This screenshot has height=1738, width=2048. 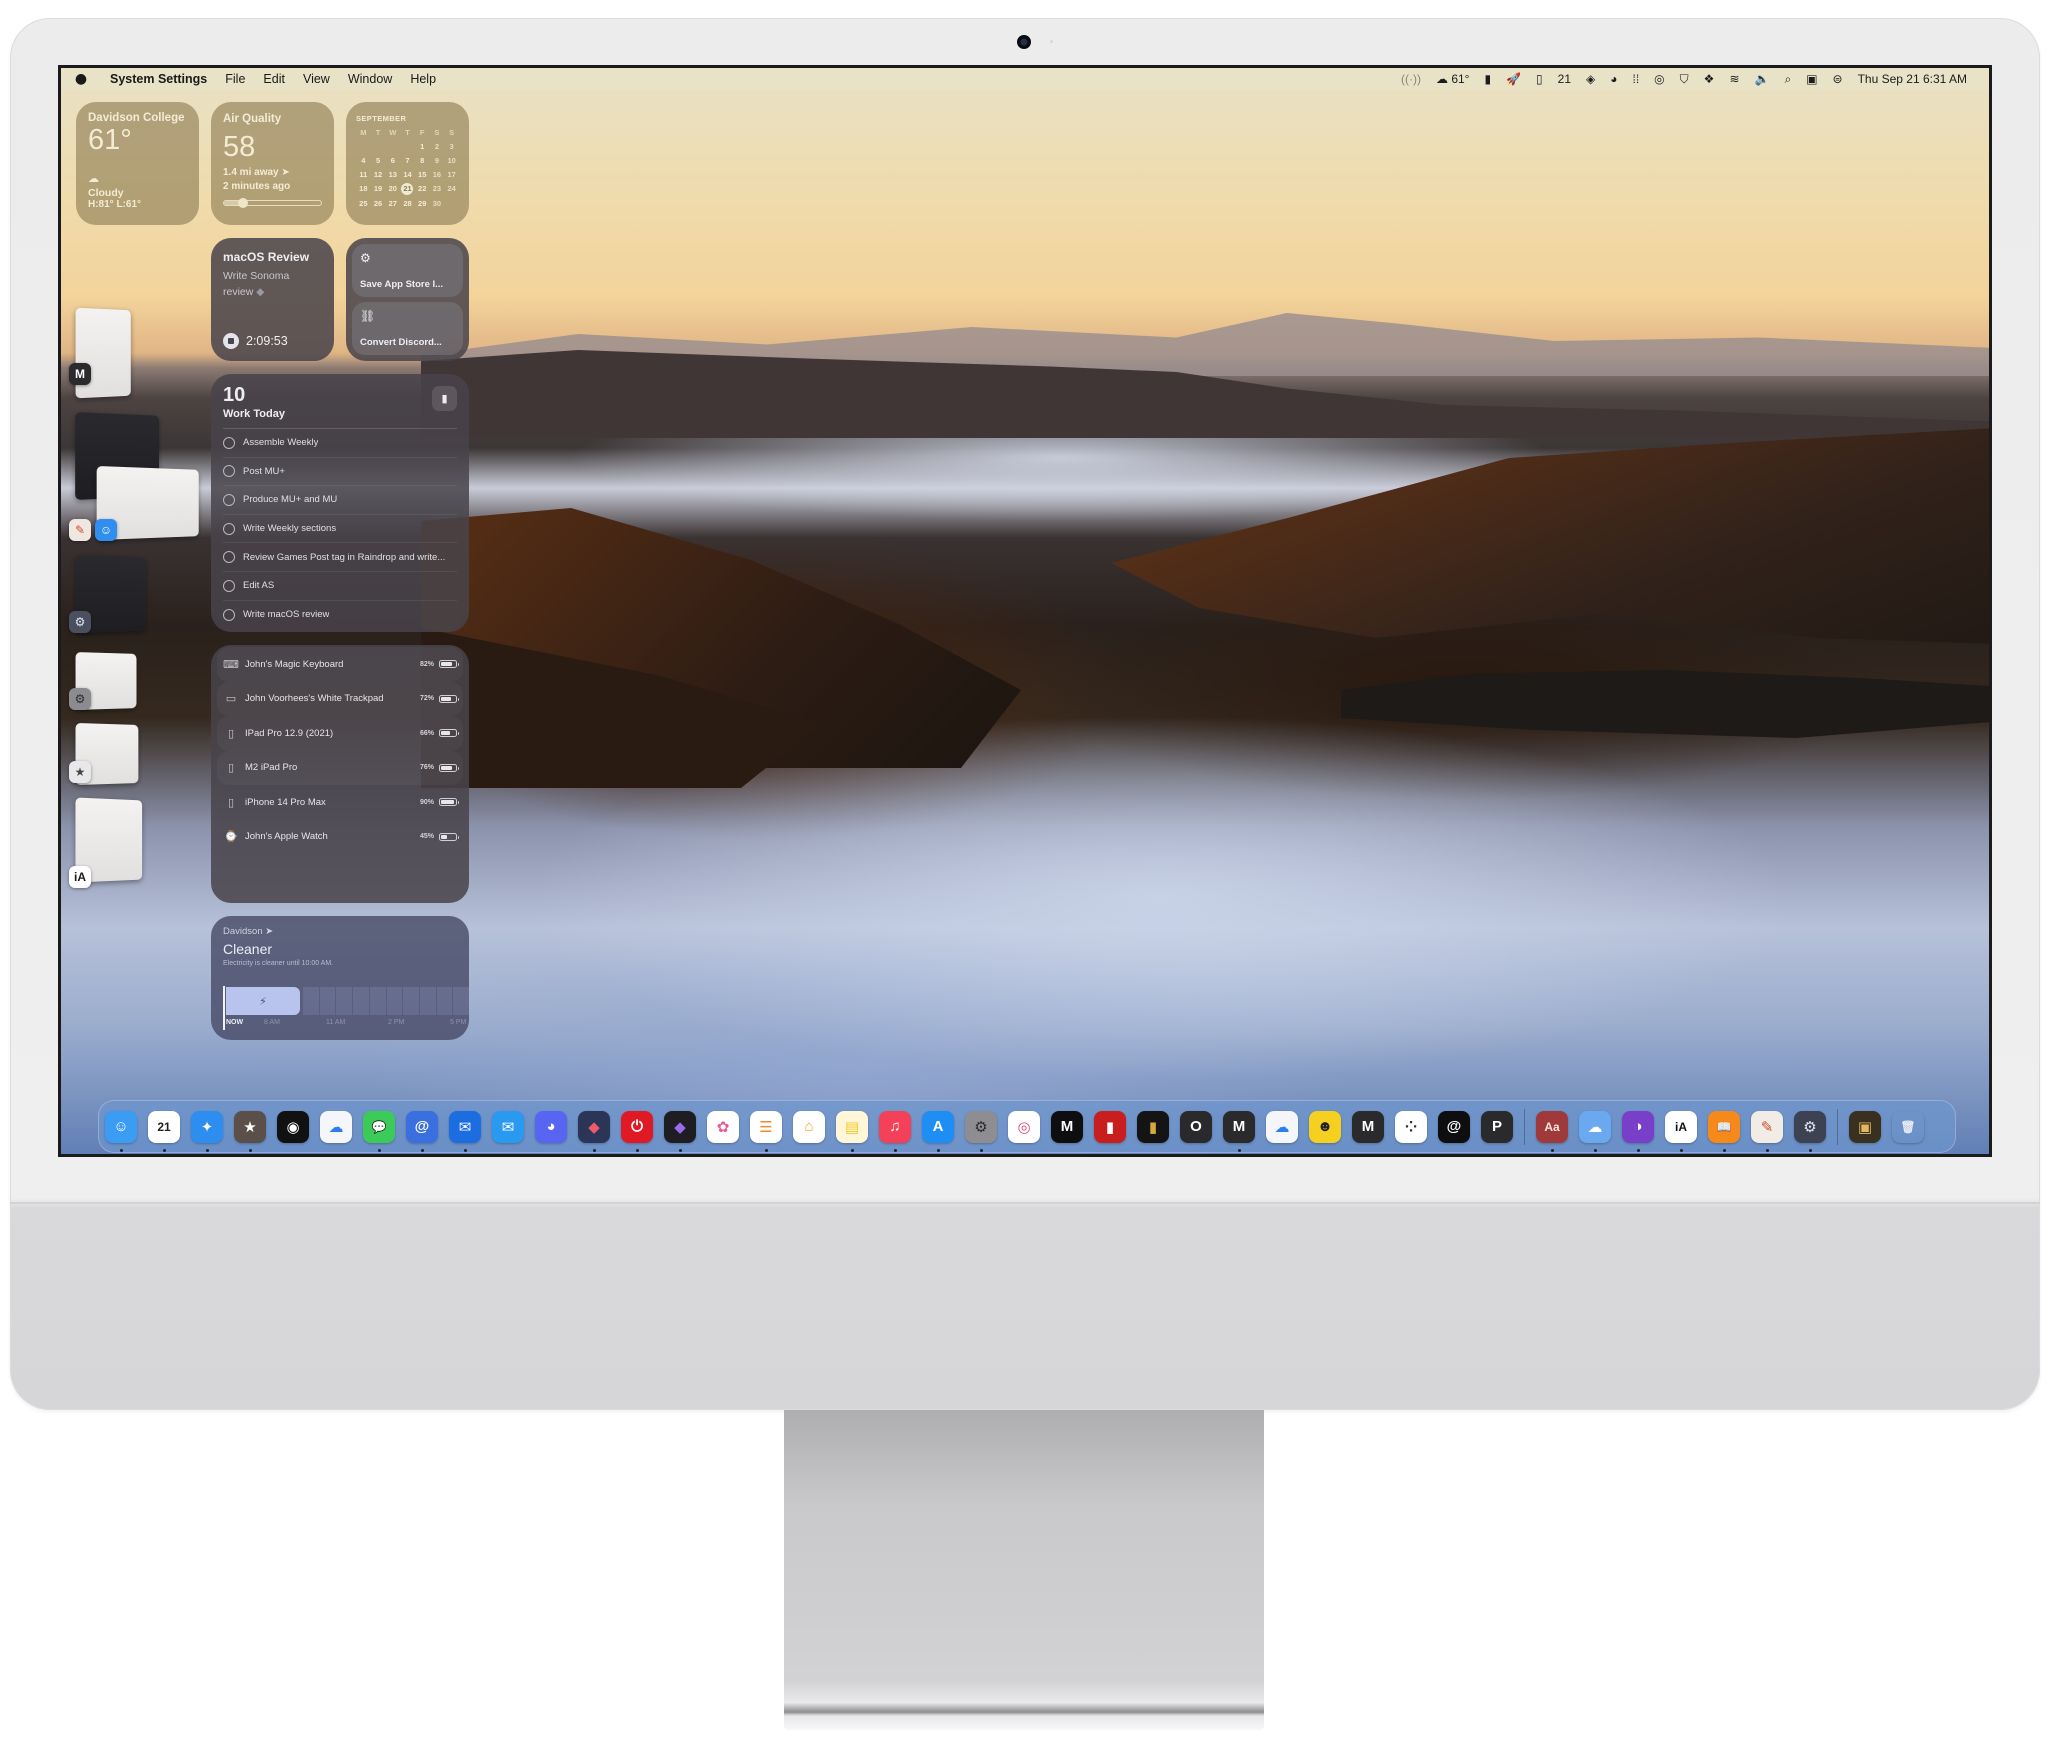 I want to click on dock-tot: ◉, so click(x=293, y=1126).